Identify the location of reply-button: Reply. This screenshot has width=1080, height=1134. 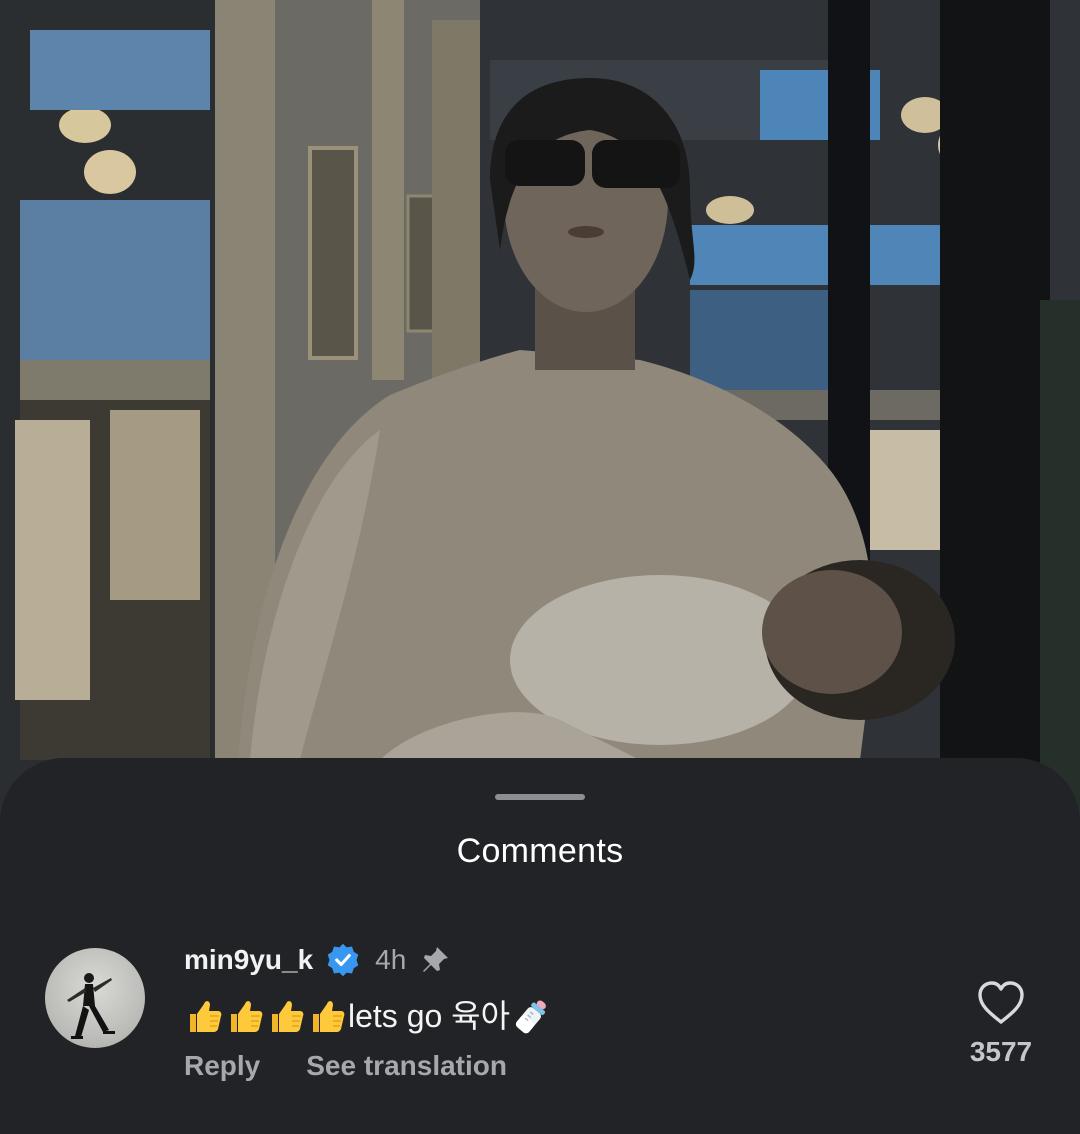
(222, 1066).